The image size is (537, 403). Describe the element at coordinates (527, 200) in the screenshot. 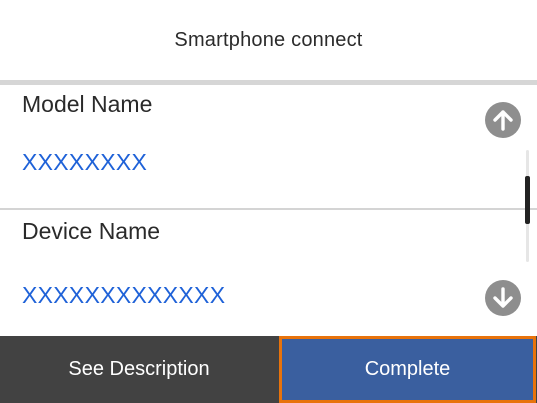

I see `scrollbar-thumb` at that location.